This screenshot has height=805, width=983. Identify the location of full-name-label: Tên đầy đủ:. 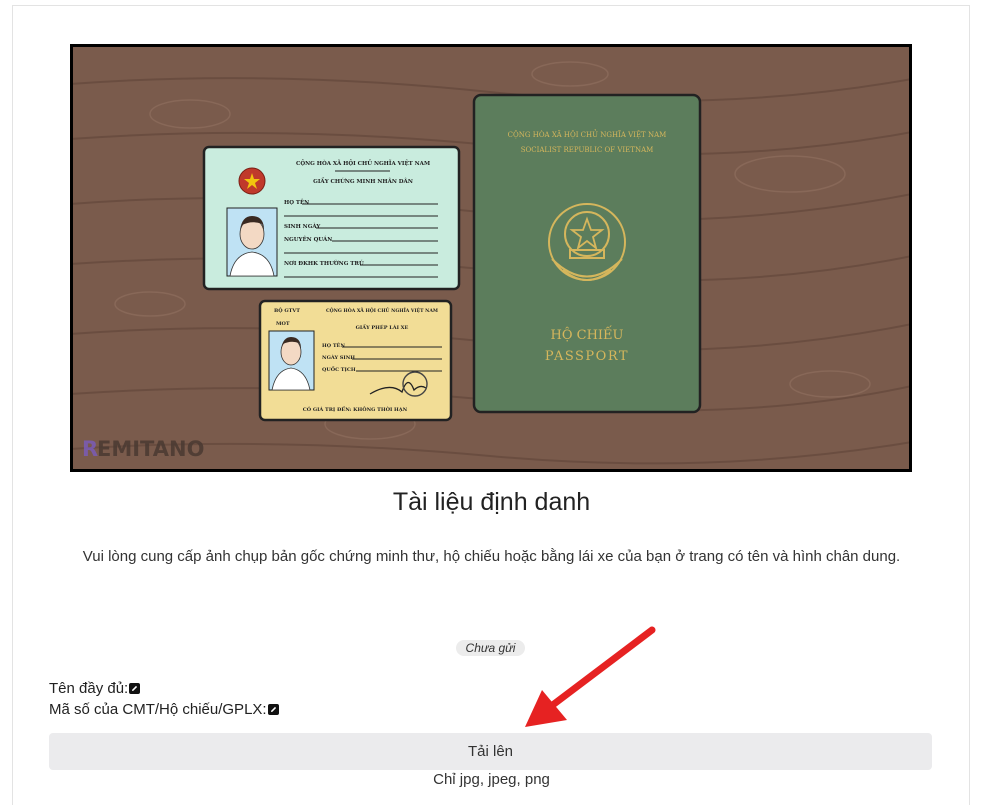
(89, 688).